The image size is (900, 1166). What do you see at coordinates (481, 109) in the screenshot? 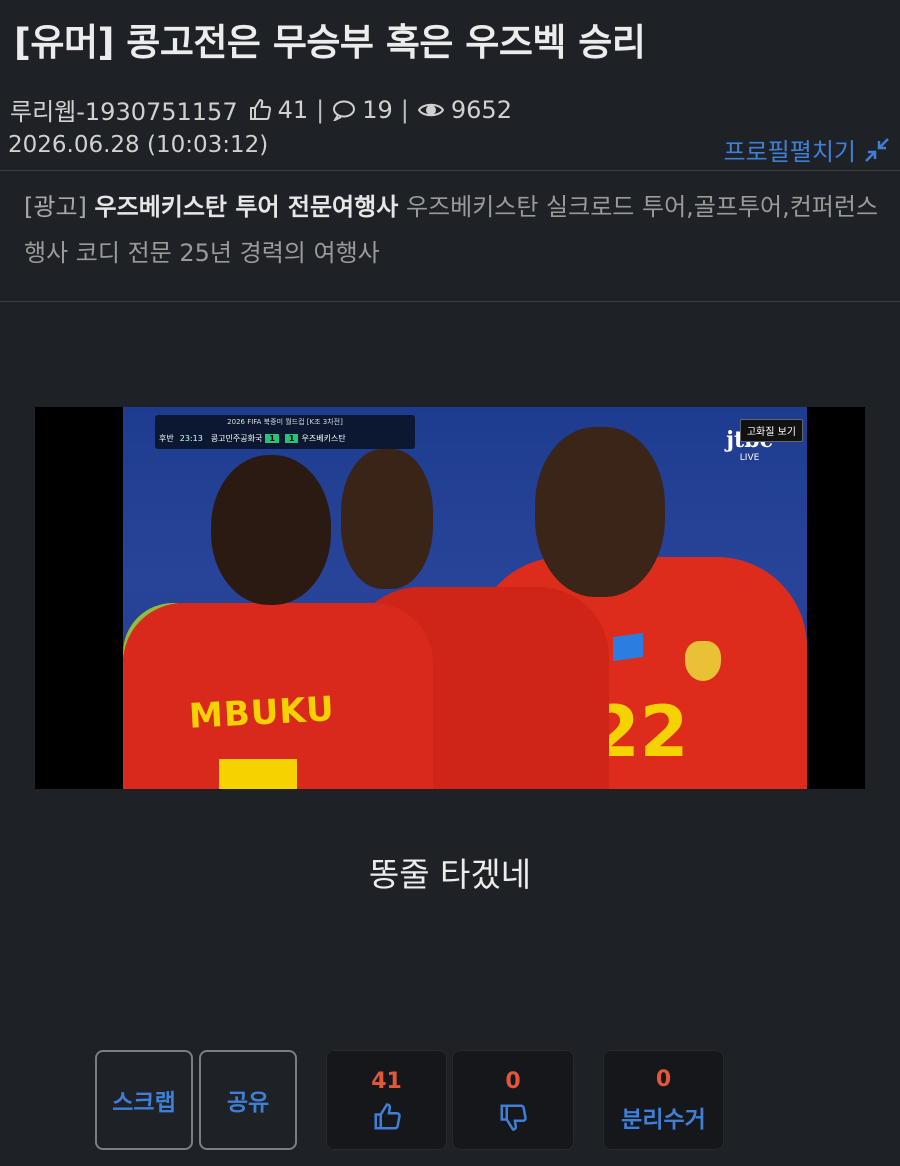
I see `view-count: 9652` at bounding box center [481, 109].